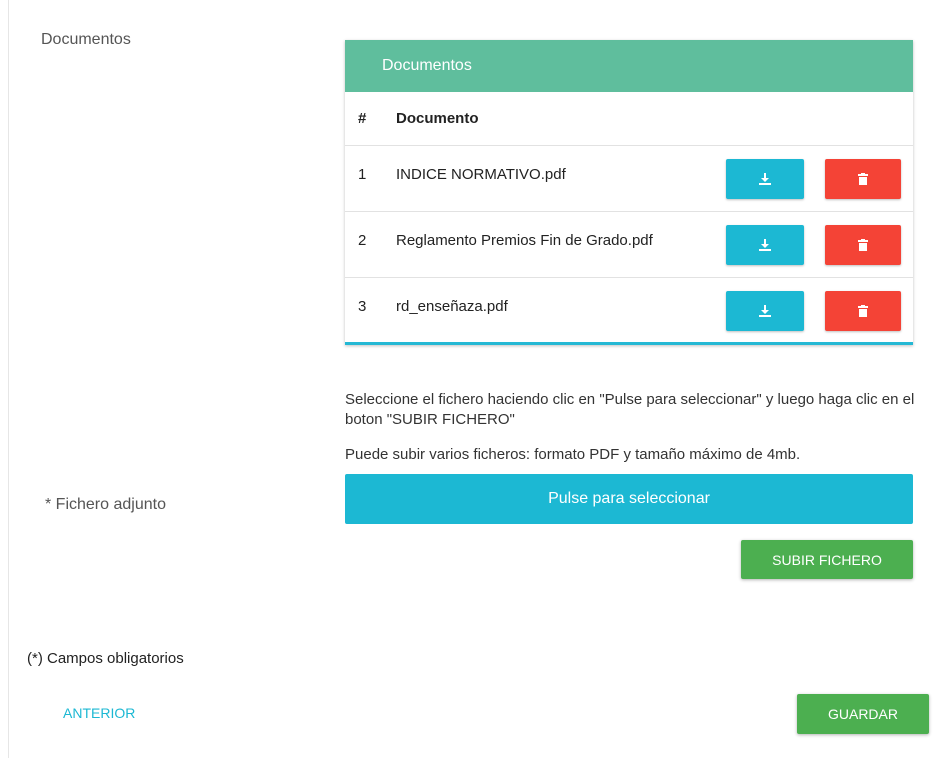 The height and width of the screenshot is (758, 939). I want to click on table-row: 2 Reglamento Premios Fin de Grado.pdf, so click(629, 245).